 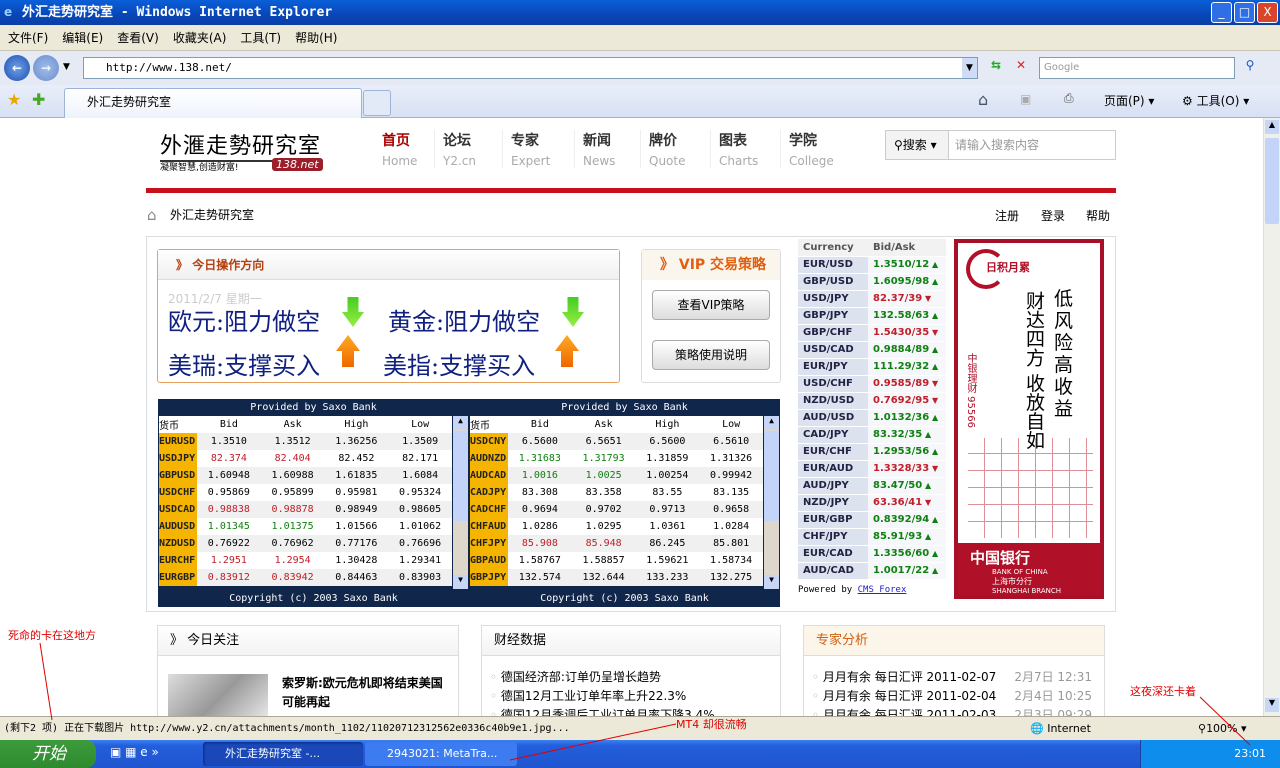 What do you see at coordinates (711, 305) in the screenshot?
I see `view-vip-button: 查看VIP策略` at bounding box center [711, 305].